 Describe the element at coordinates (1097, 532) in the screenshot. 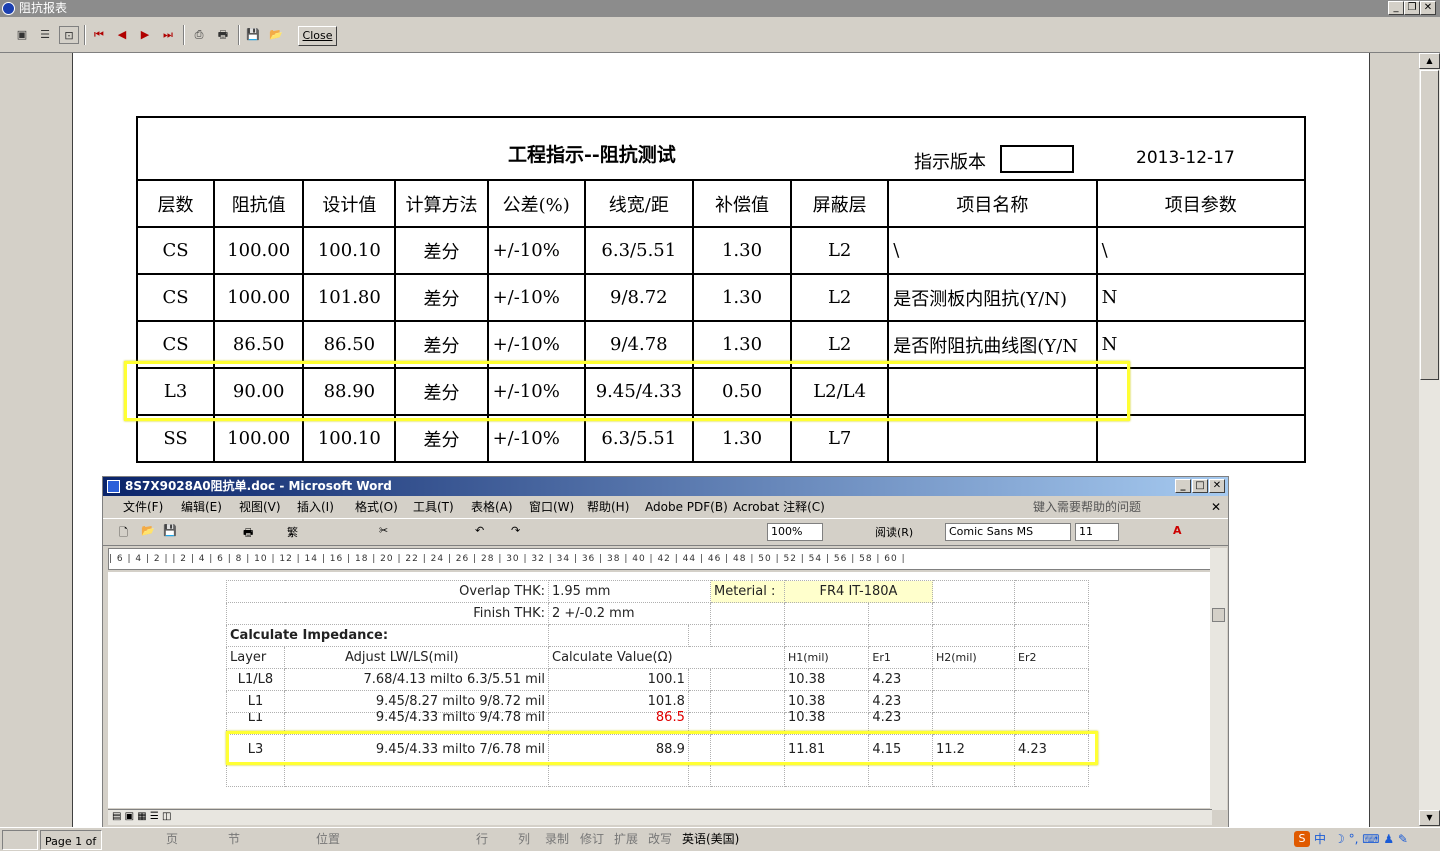

I see `font-size-select: 11` at that location.